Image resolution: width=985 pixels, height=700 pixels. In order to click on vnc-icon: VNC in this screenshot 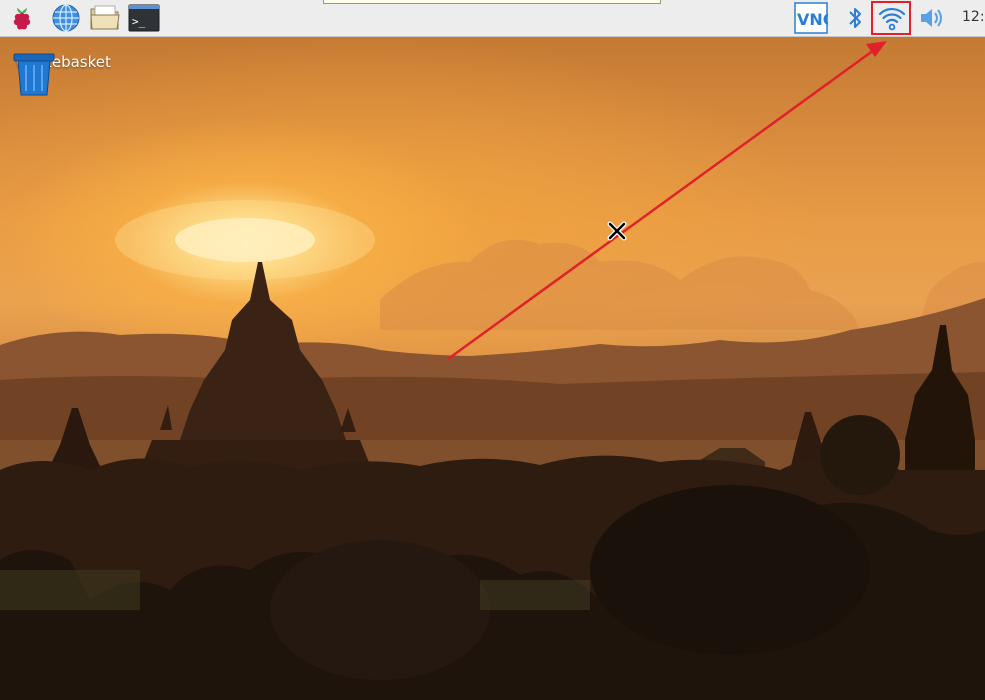, I will do `click(811, 18)`.